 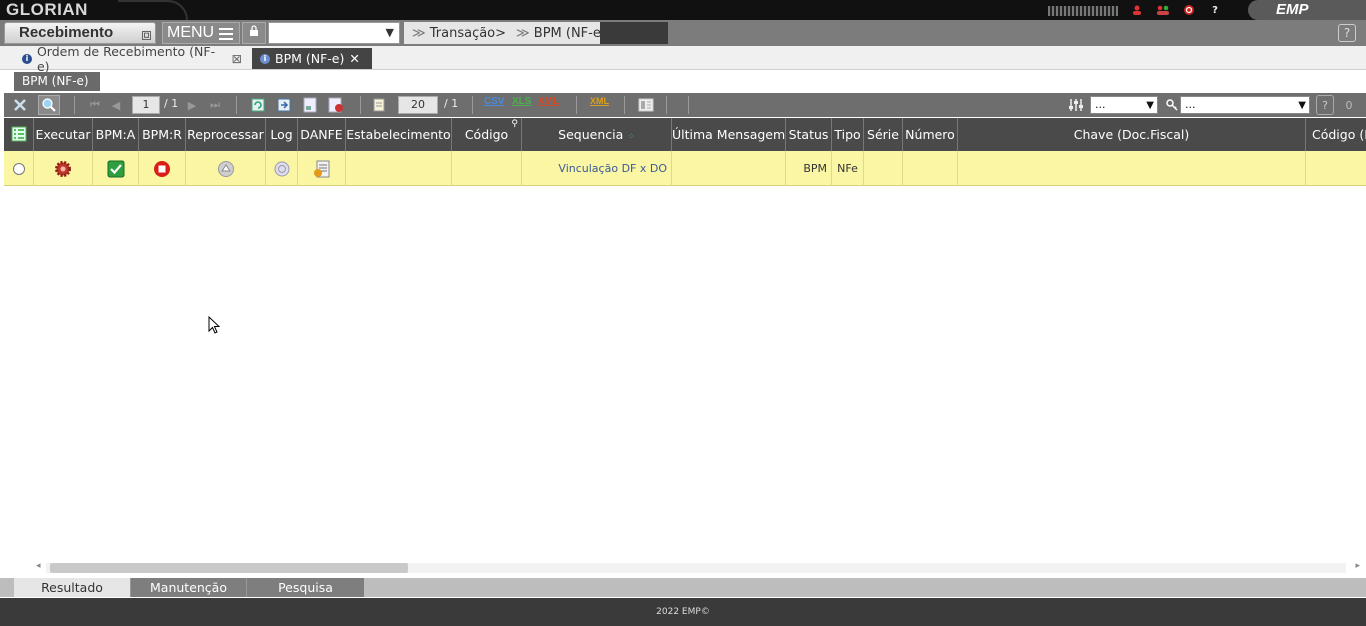 I want to click on tab-bpm-nfe: i BPM (NF-e) ✕, so click(x=312, y=58).